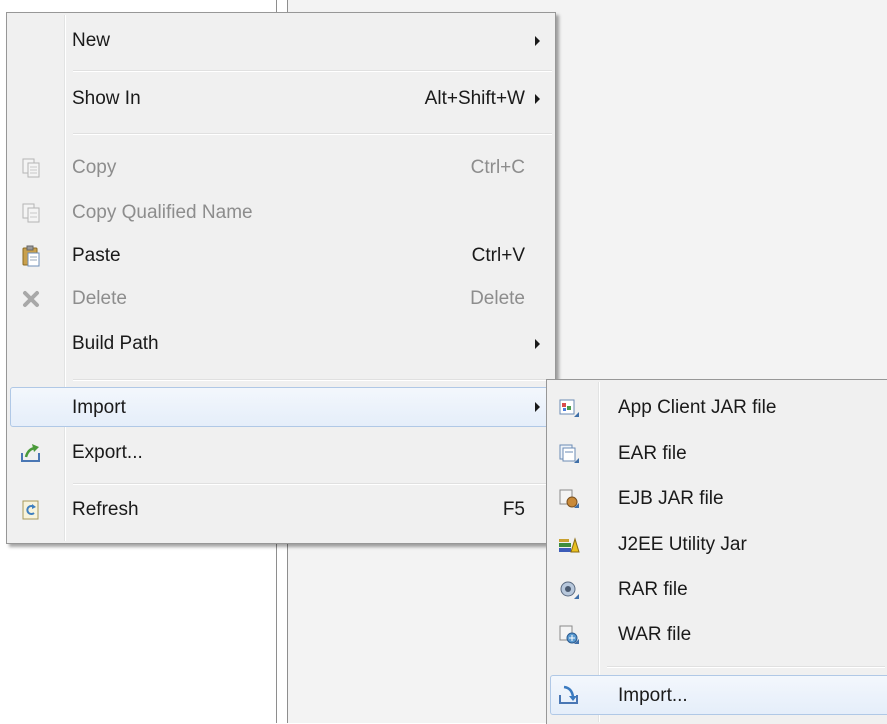 Image resolution: width=887 pixels, height=724 pixels. I want to click on submenu-item-j2ee-utility-jar: J2EE Utility Jar, so click(717, 545).